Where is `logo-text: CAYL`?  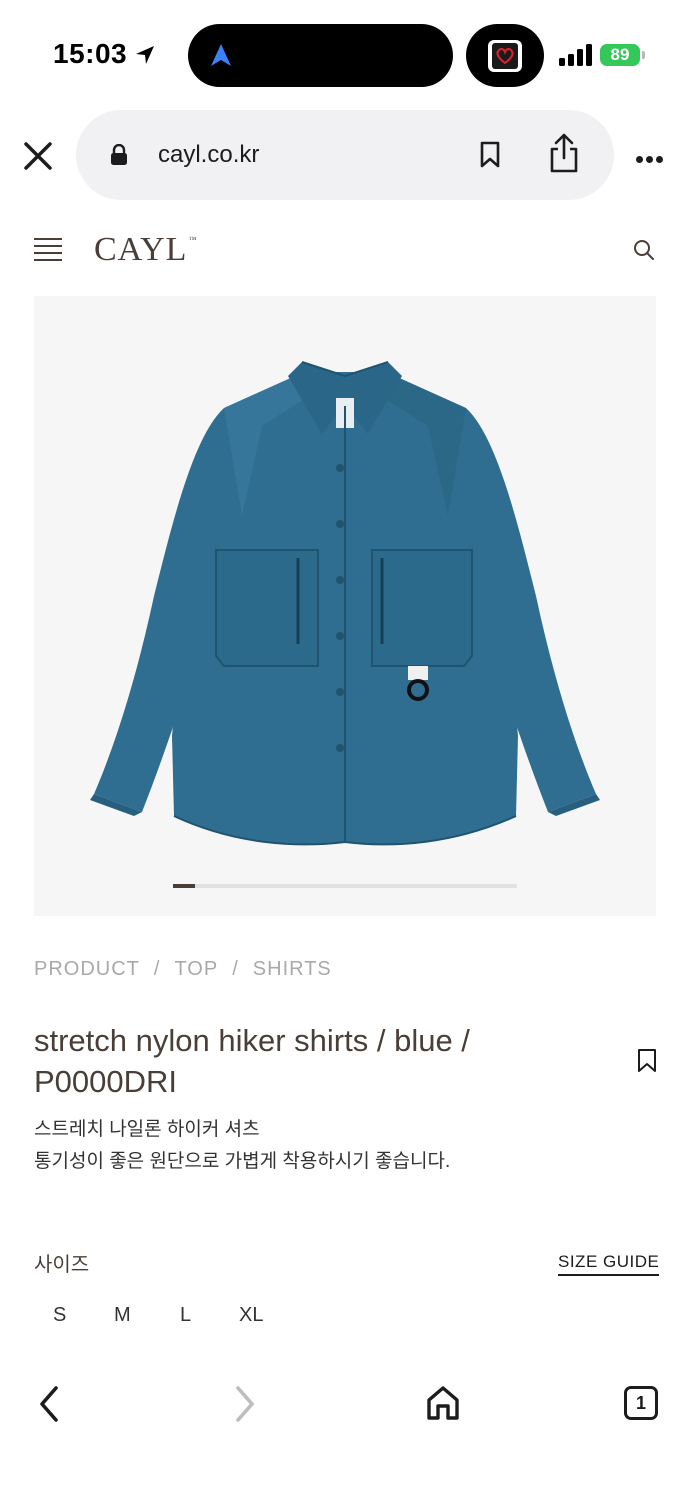 logo-text: CAYL is located at coordinates (141, 249).